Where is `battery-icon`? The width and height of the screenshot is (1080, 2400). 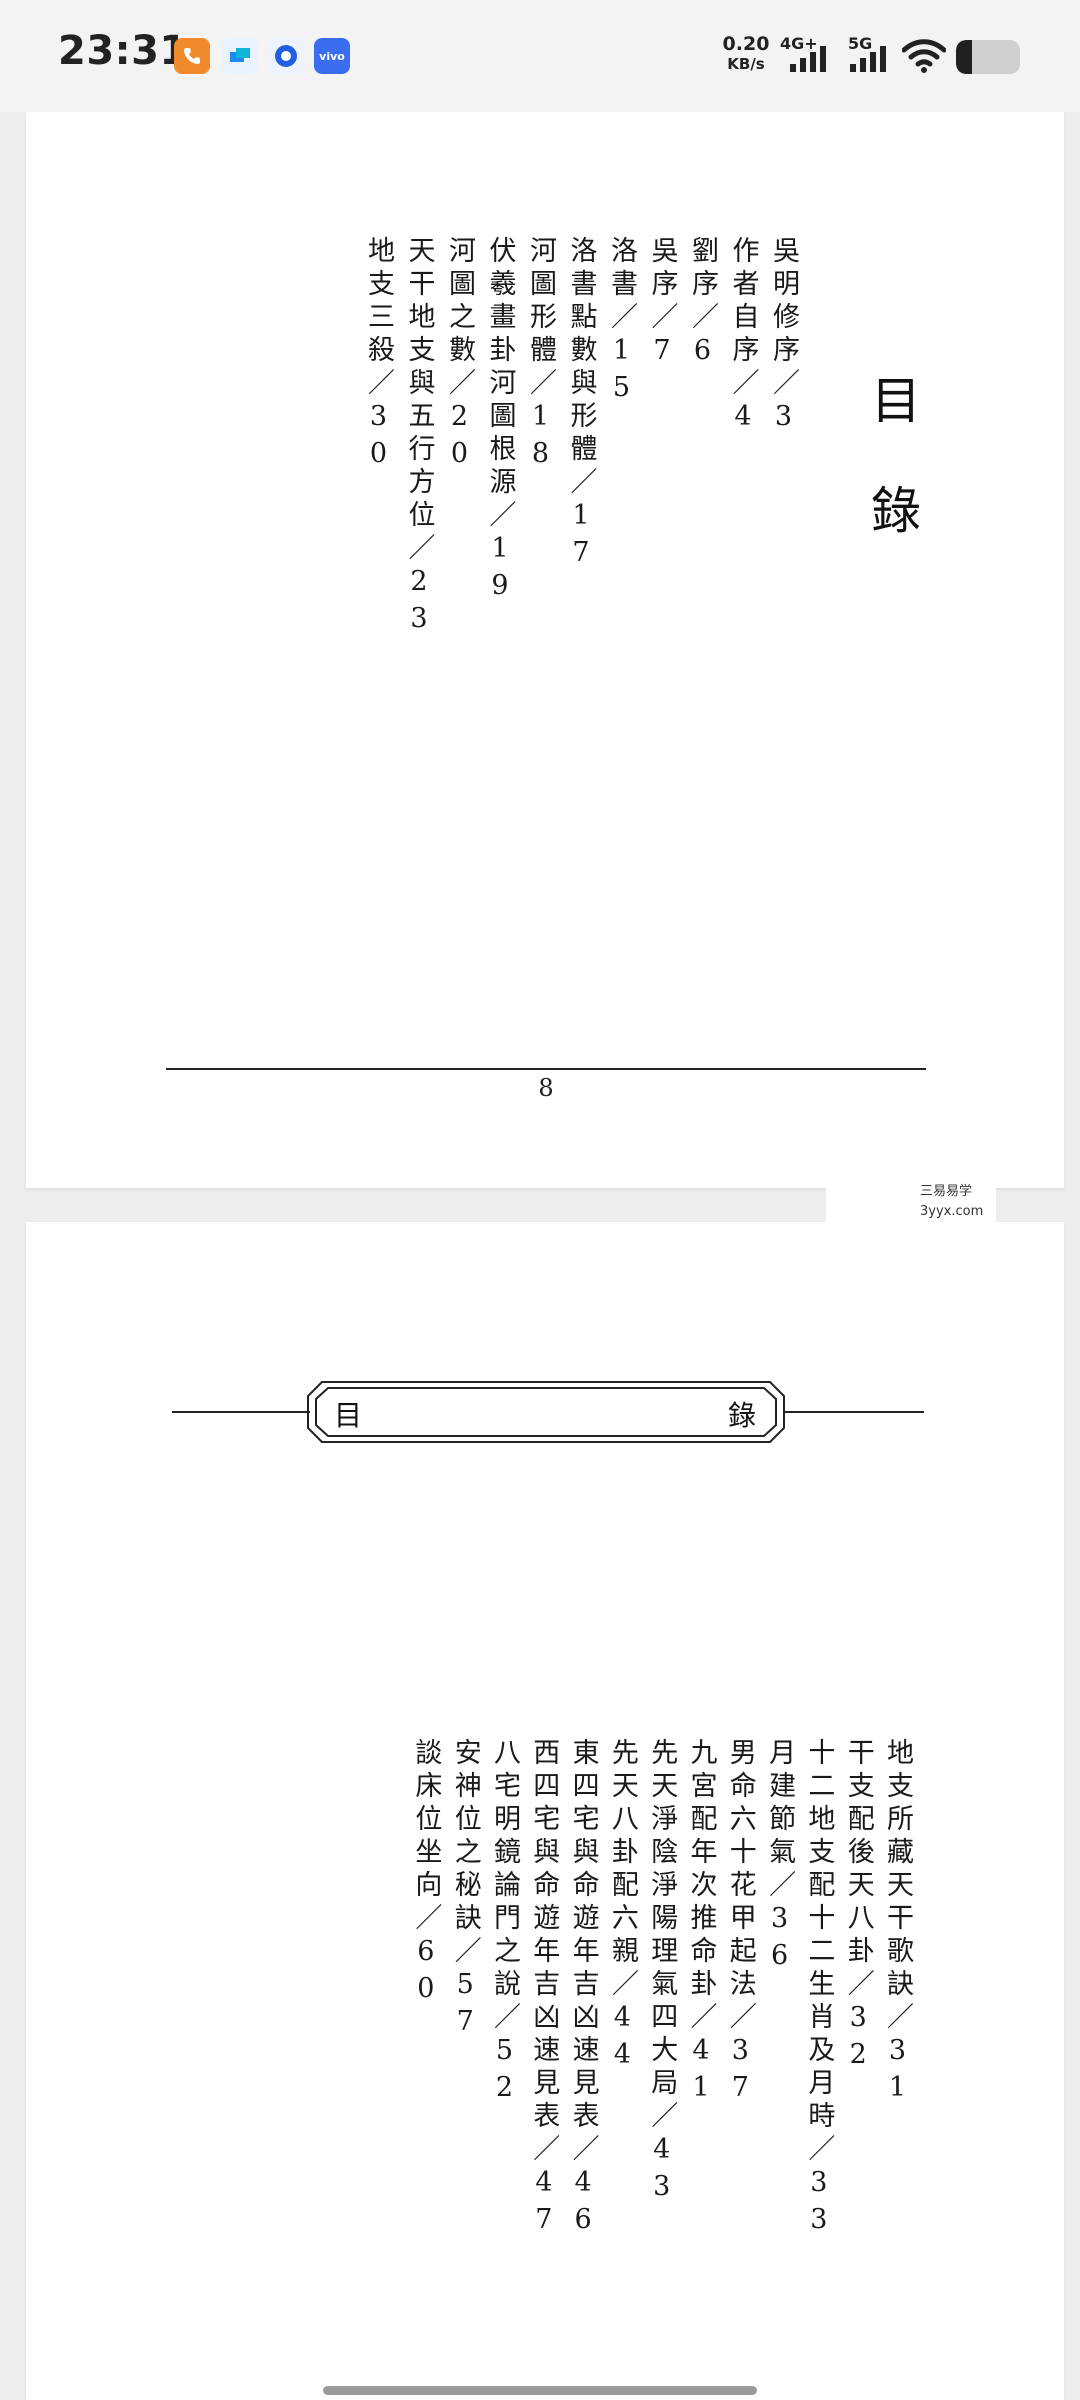 battery-icon is located at coordinates (988, 57).